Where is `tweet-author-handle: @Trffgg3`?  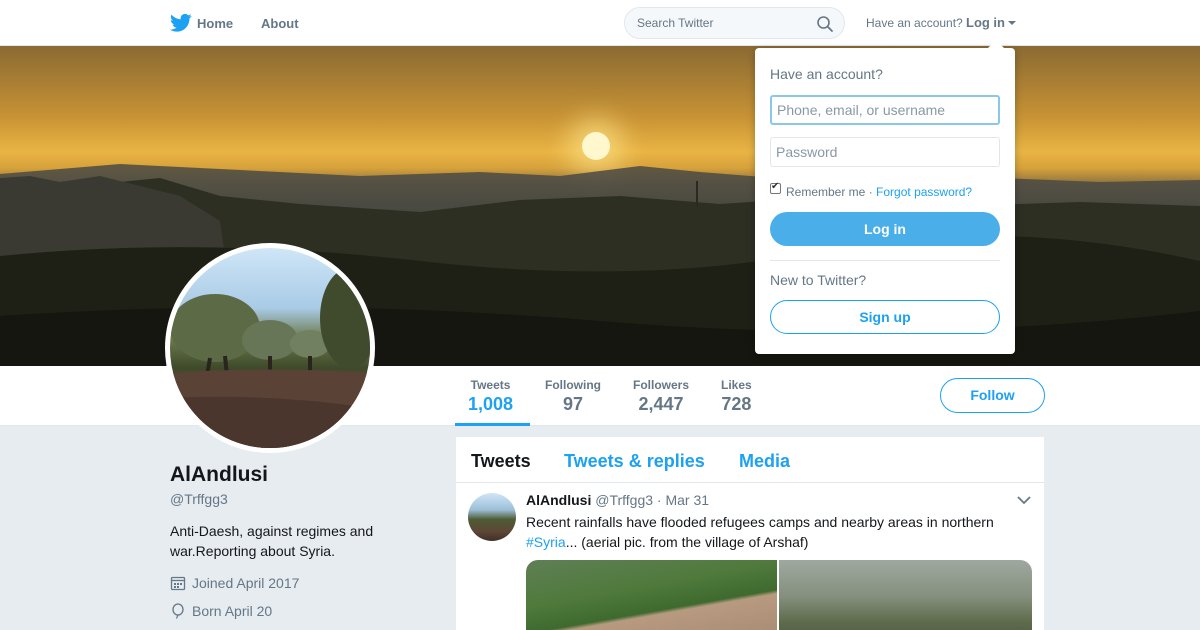
tweet-author-handle: @Trffgg3 is located at coordinates (624, 500).